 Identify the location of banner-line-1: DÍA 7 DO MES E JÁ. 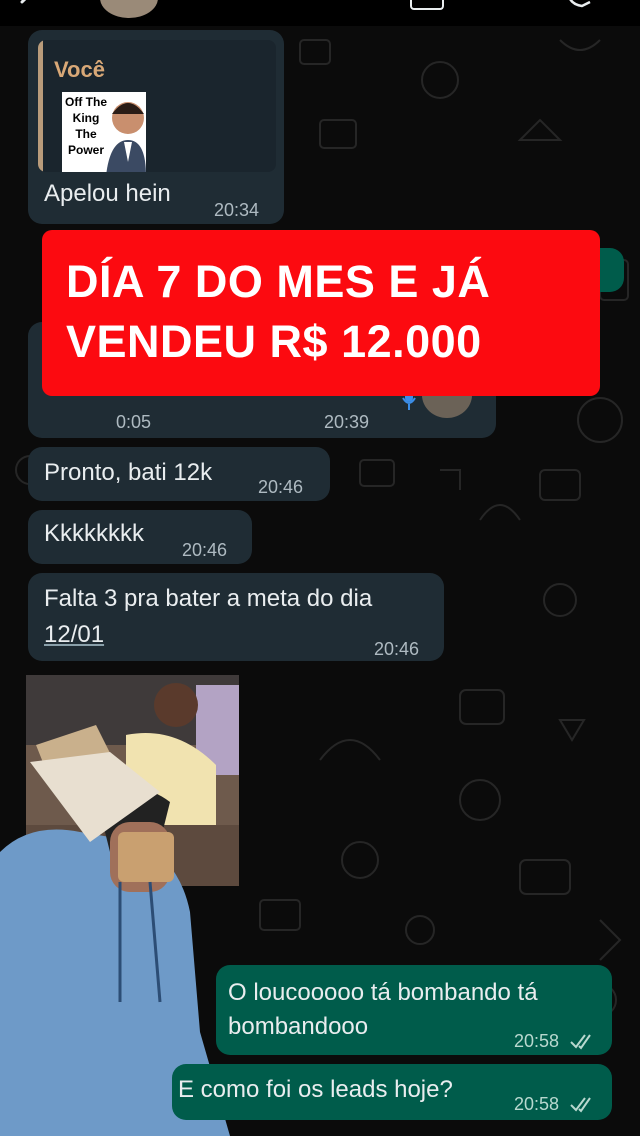
(278, 281).